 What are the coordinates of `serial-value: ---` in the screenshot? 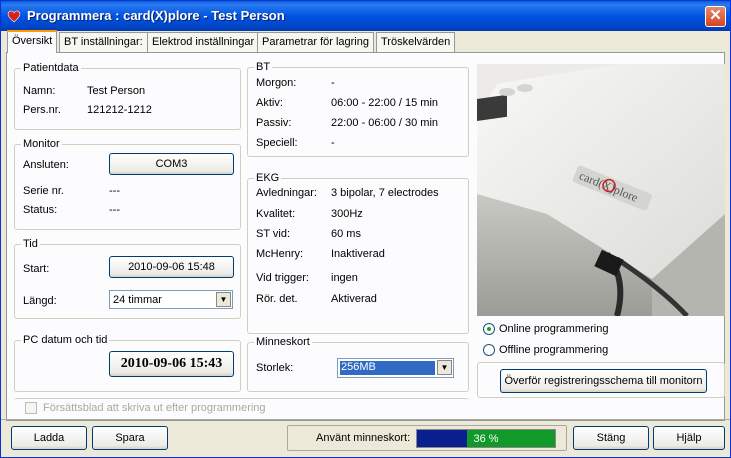 It's located at (114, 191).